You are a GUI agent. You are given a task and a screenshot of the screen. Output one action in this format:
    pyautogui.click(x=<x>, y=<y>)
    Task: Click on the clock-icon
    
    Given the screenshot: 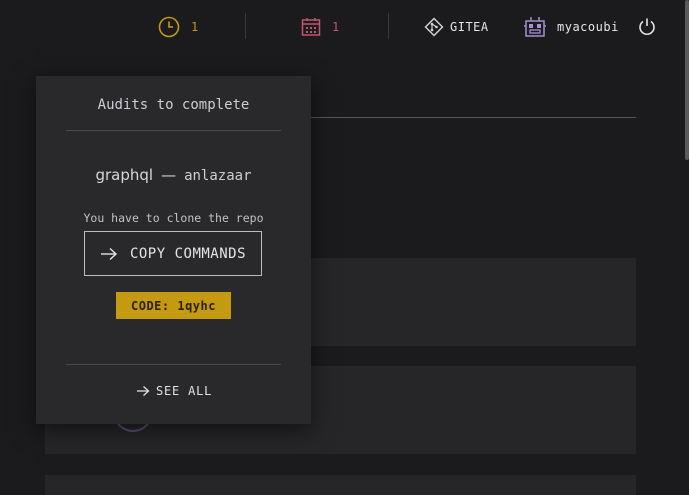 What is the action you would take?
    pyautogui.click(x=169, y=27)
    